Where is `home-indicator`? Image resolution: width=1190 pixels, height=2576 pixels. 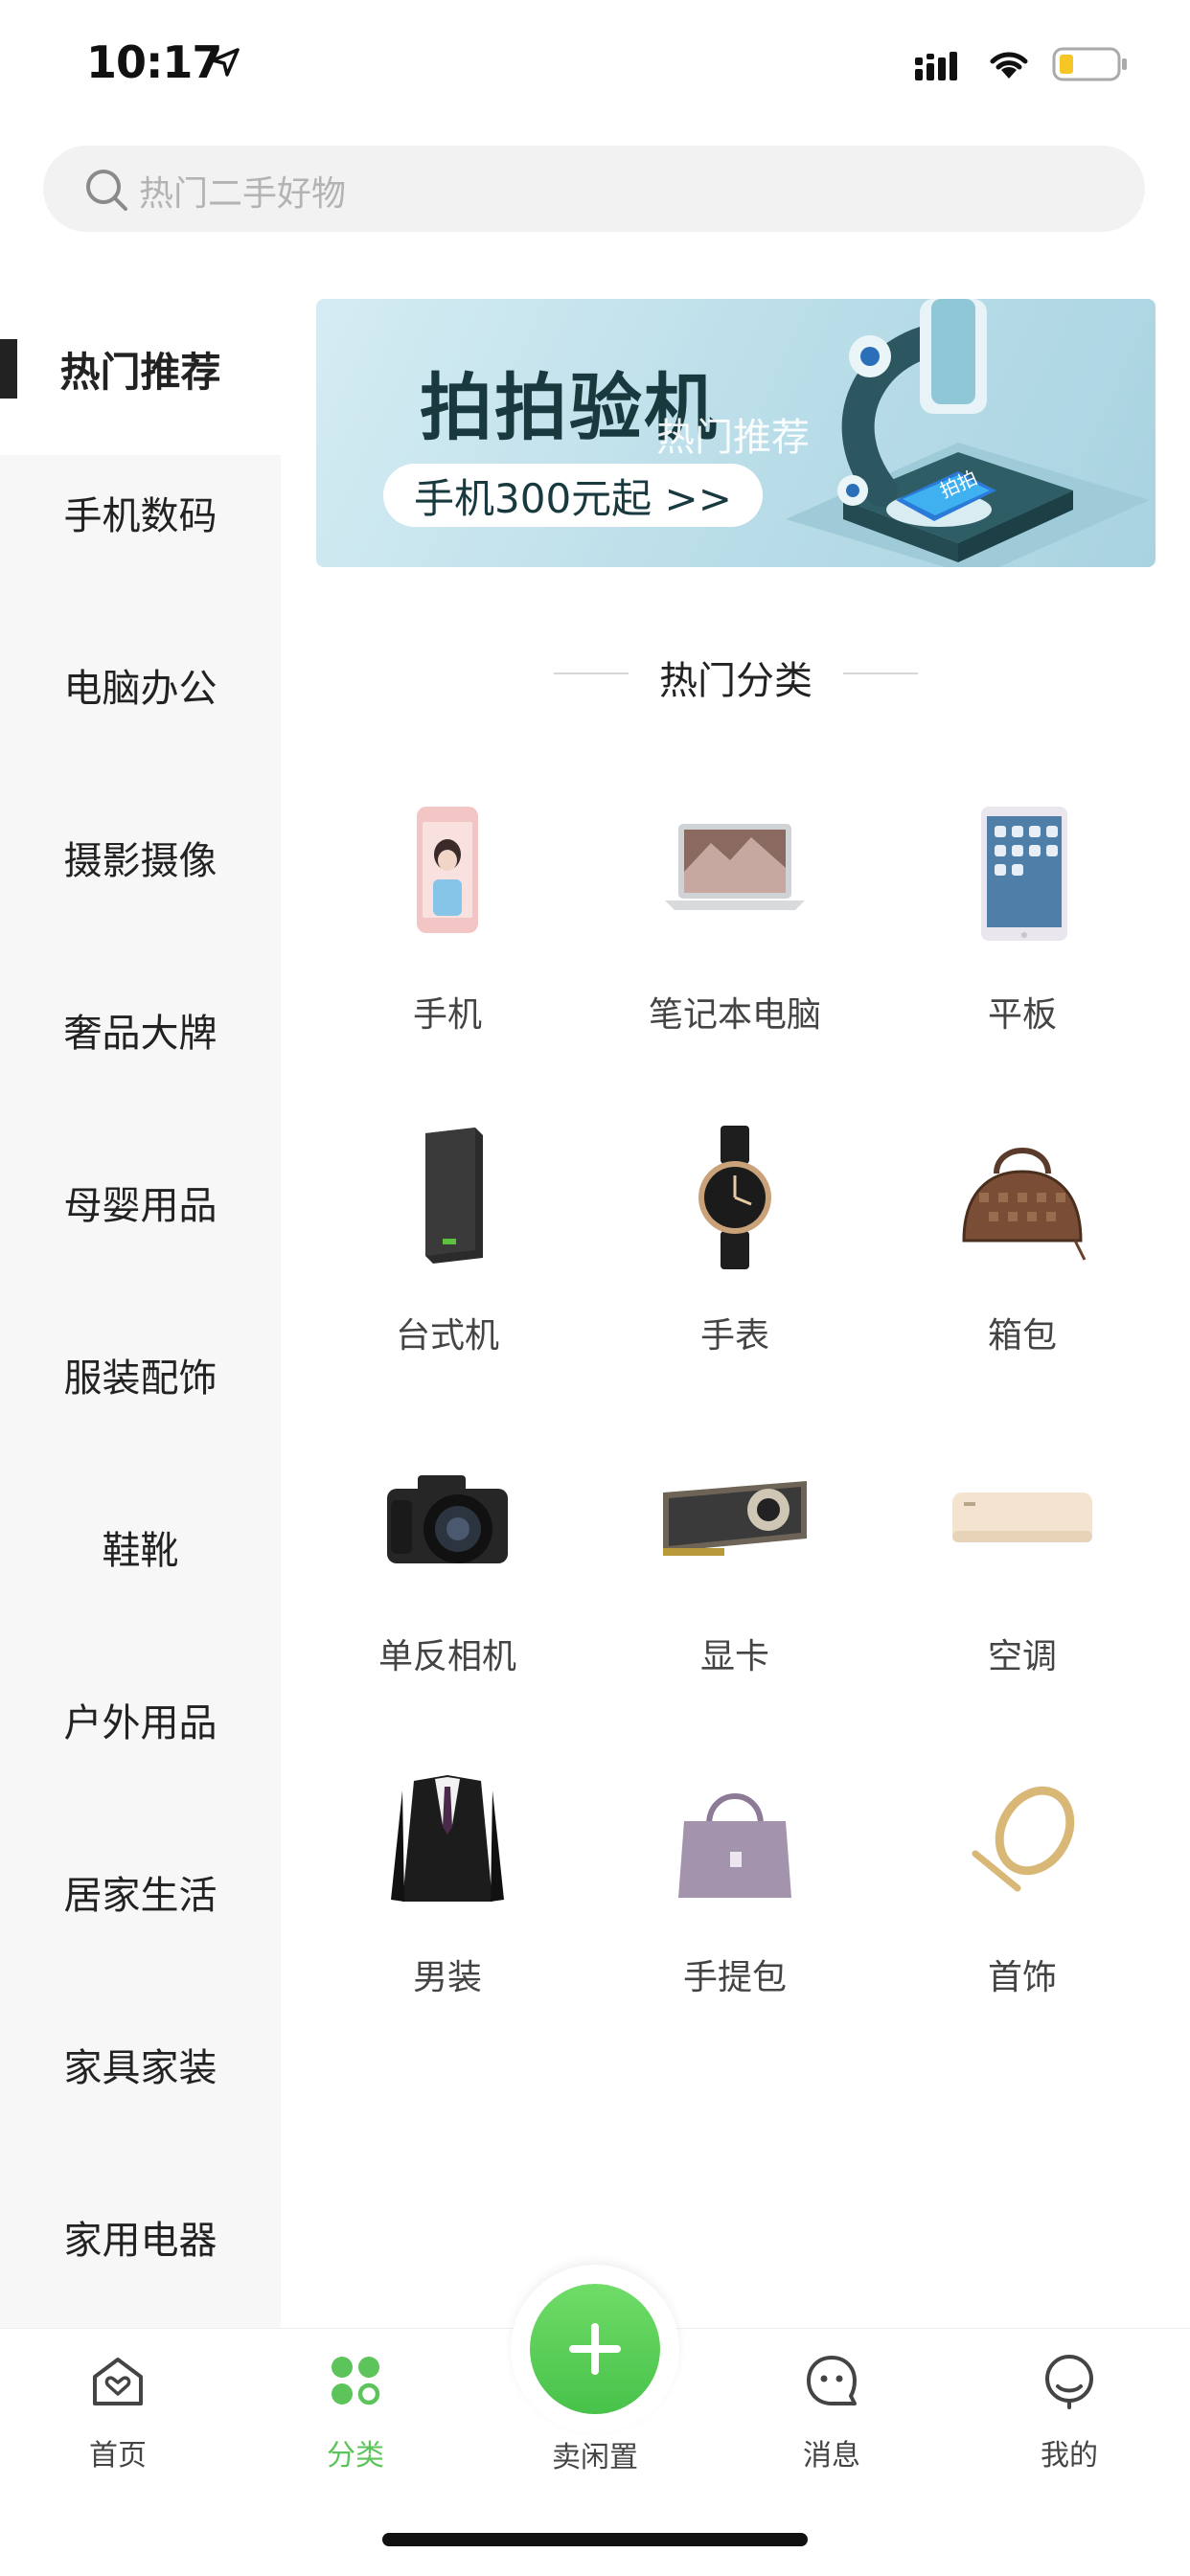
home-indicator is located at coordinates (595, 2540).